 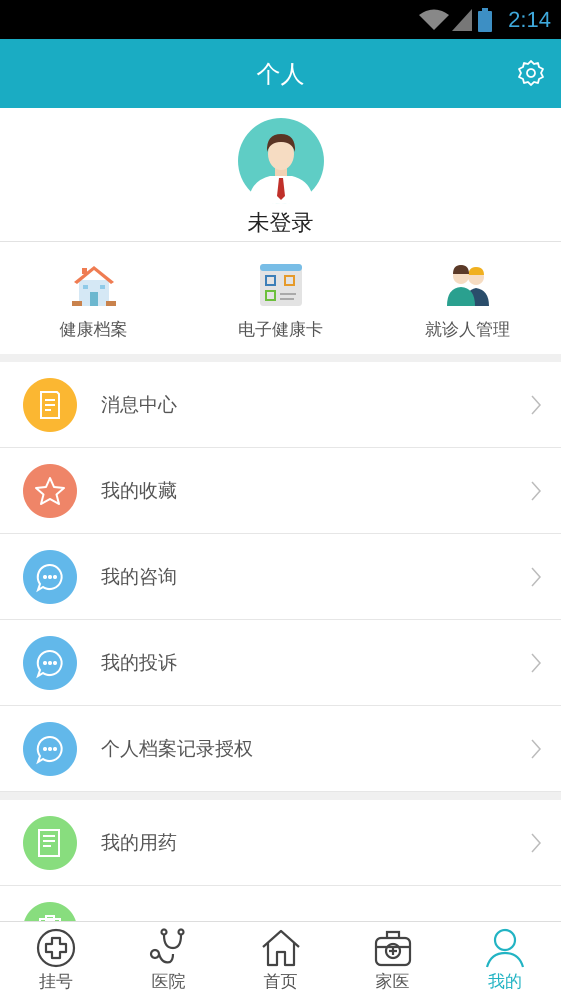 I want to click on signal-icon, so click(x=462, y=19).